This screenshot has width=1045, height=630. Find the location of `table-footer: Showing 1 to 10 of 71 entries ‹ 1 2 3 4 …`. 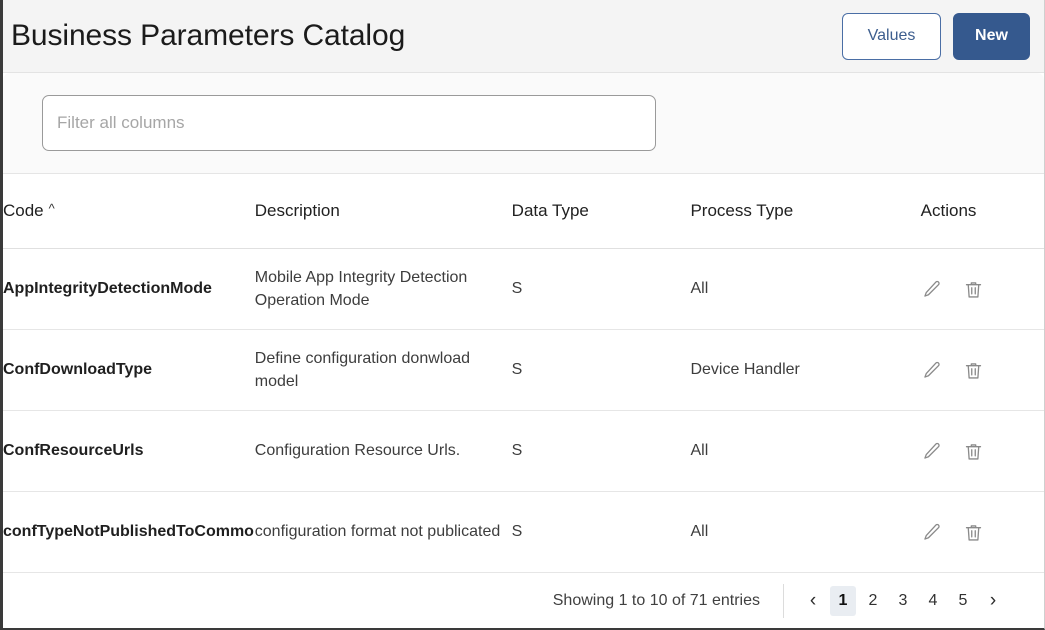

table-footer: Showing 1 to 10 of 71 entries ‹ 1 2 3 4 … is located at coordinates (523, 600).